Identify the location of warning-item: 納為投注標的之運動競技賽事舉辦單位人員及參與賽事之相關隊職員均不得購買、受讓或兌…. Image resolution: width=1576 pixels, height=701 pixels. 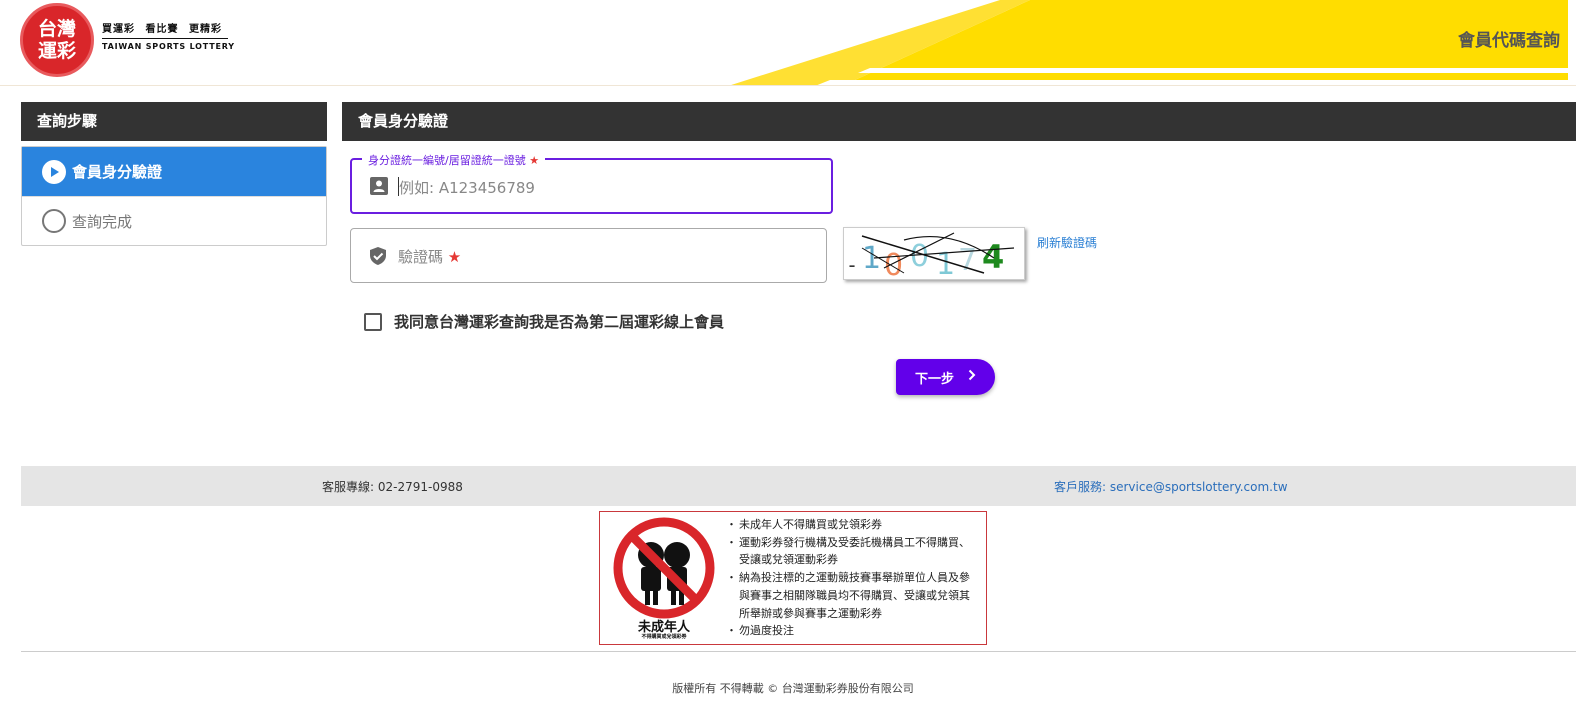
(849, 595).